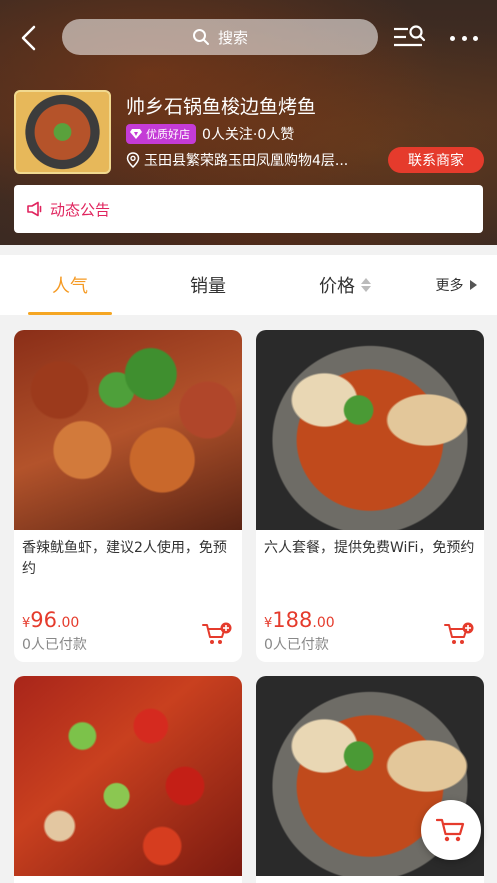 The width and height of the screenshot is (497, 883). I want to click on top-bar: 搜索, so click(248, 38).